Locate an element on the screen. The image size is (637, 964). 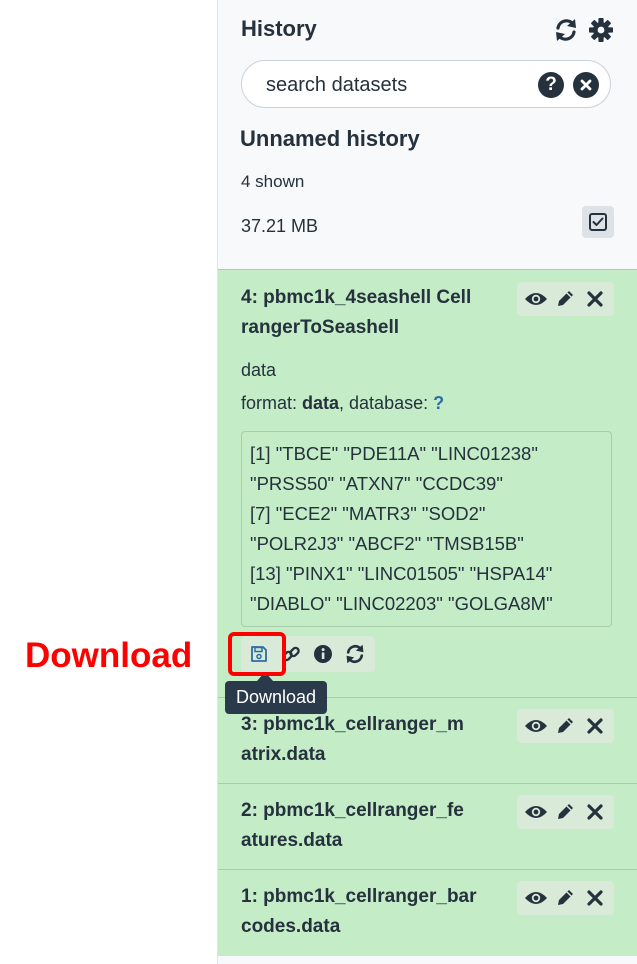
dataset-title: 1: pbmc1k_cellranger_bar codes.data is located at coordinates (359, 912).